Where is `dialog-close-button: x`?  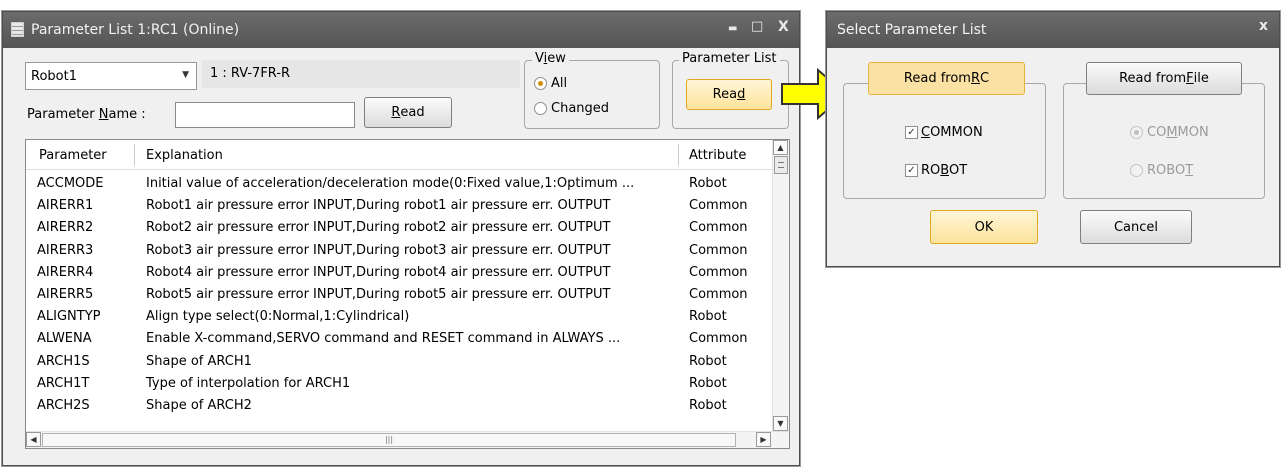
dialog-close-button: x is located at coordinates (1263, 26).